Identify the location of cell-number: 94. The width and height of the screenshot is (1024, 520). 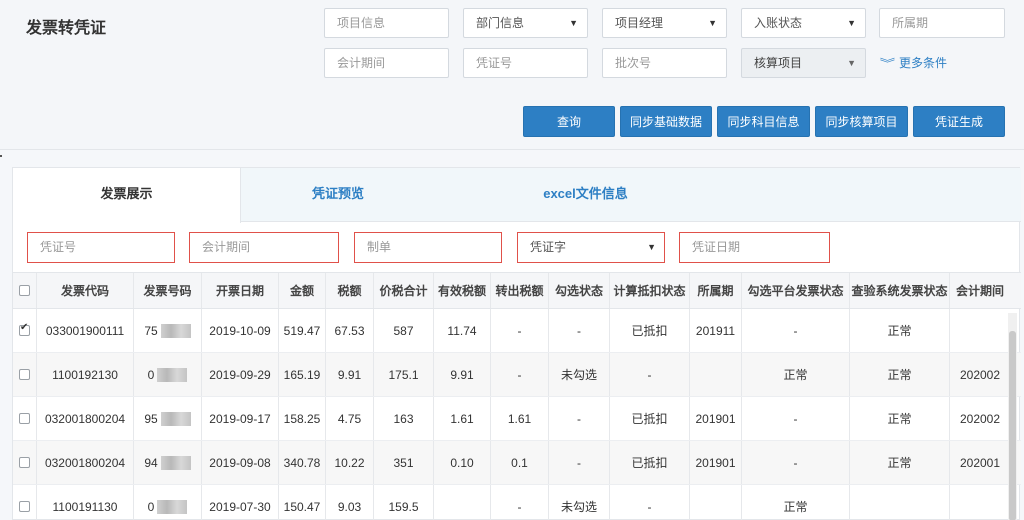
(168, 462).